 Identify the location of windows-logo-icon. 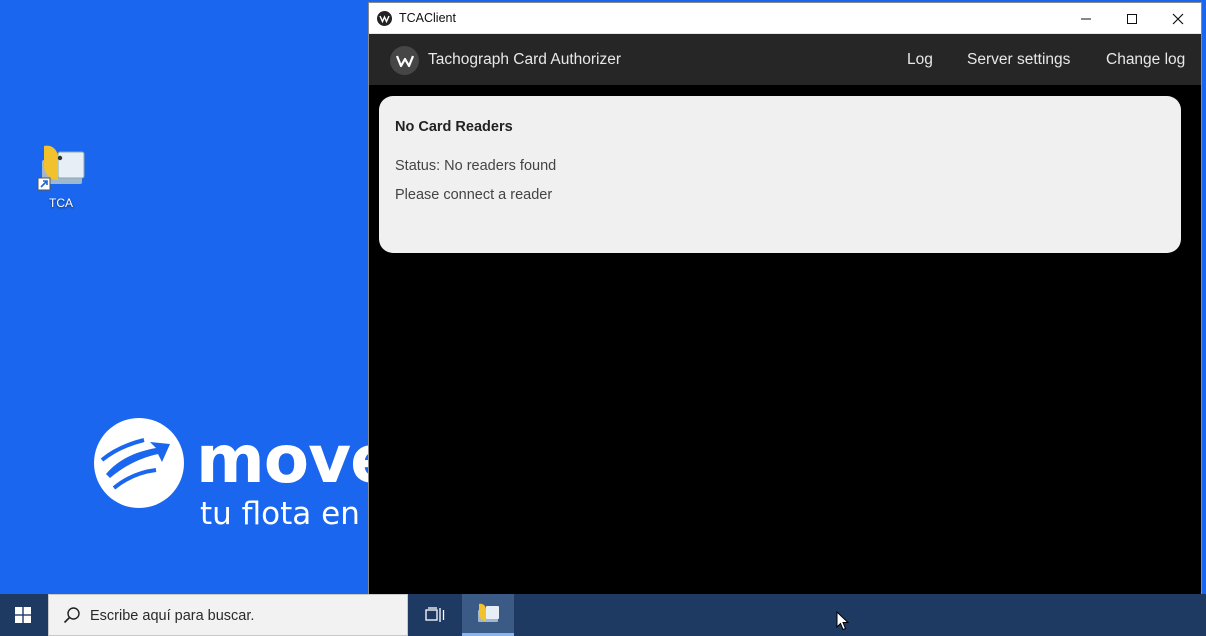
(23, 615).